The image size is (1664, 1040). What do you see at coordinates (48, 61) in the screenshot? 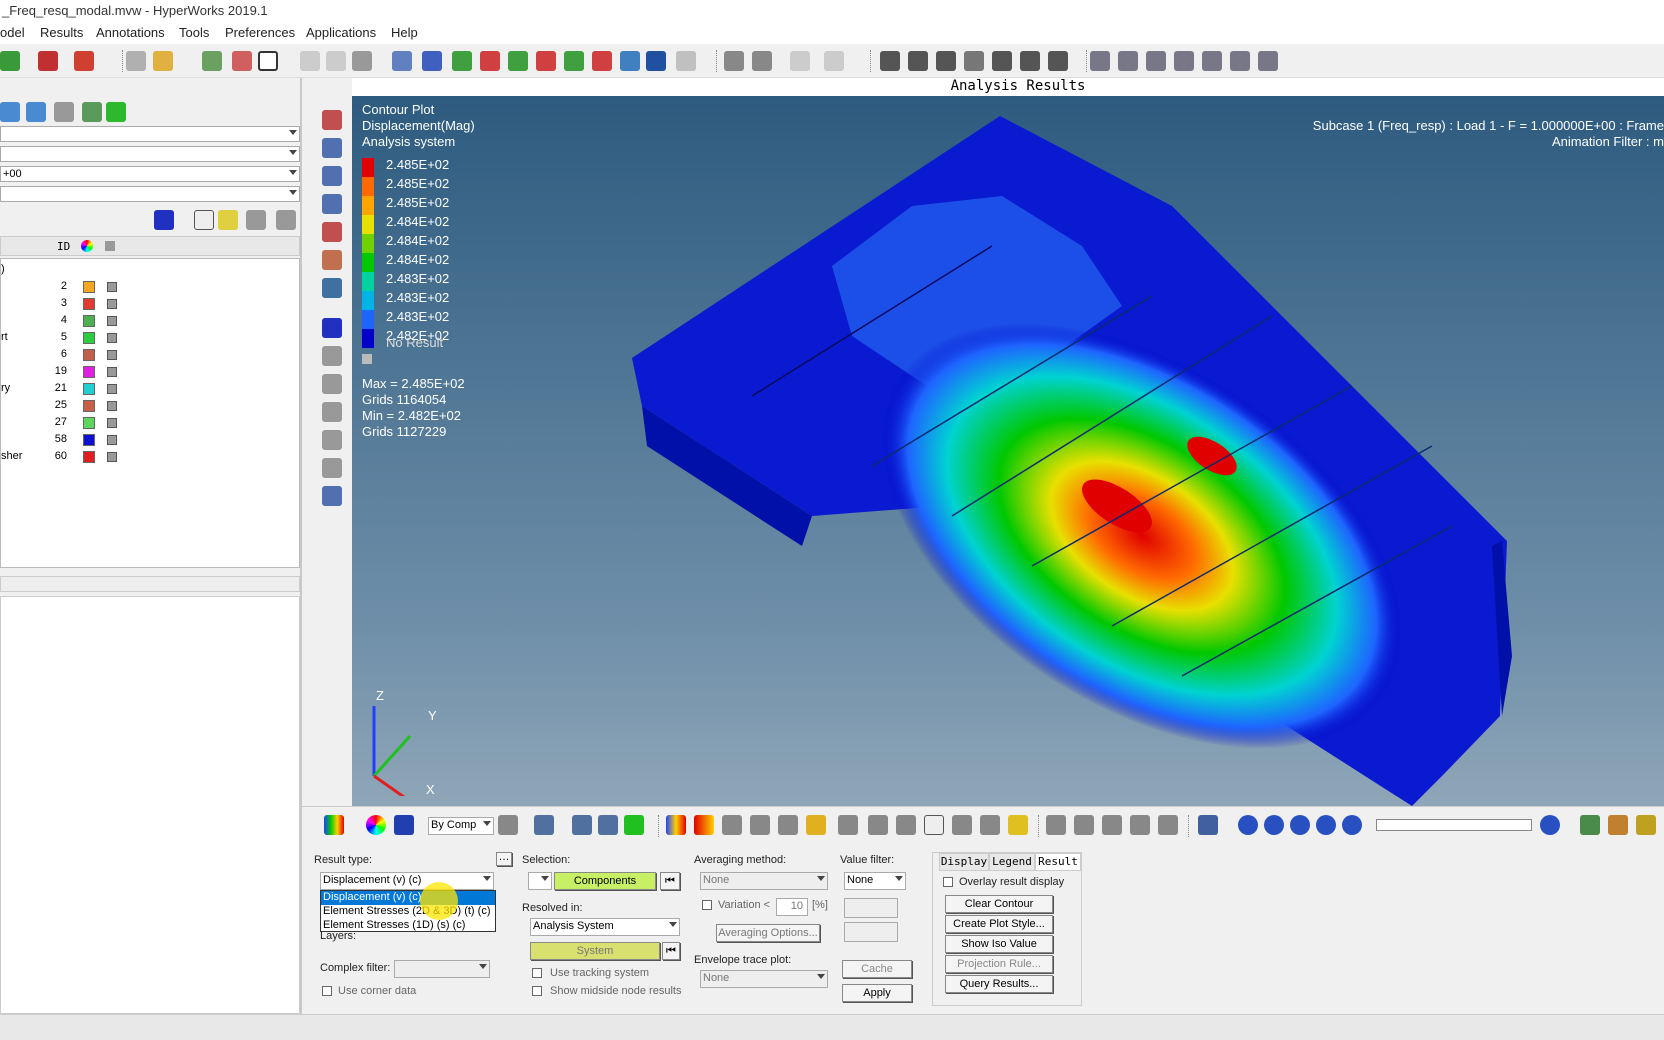
I see `open-results-icon` at bounding box center [48, 61].